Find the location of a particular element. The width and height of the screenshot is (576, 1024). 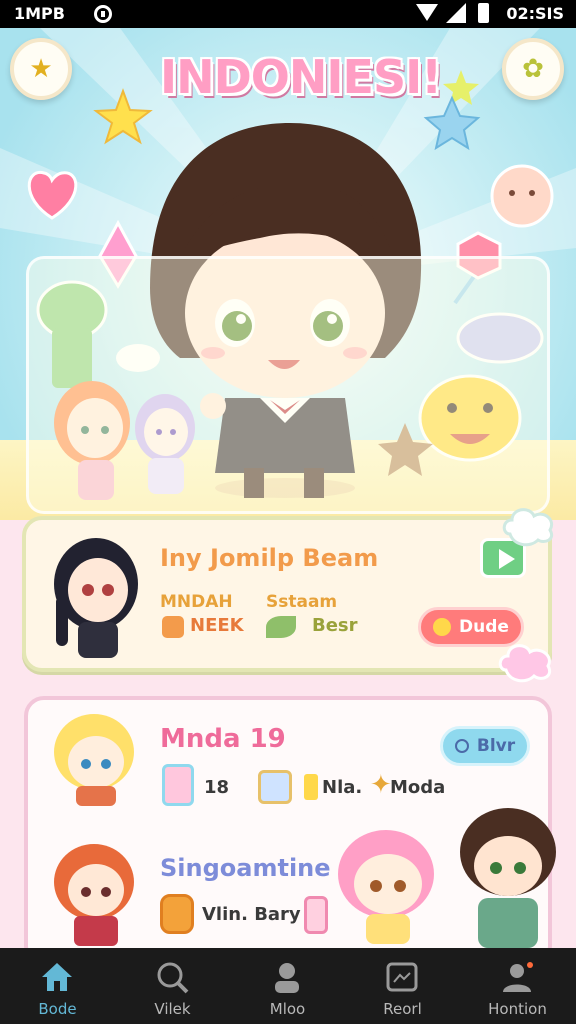

bag-icon is located at coordinates (275, 787).